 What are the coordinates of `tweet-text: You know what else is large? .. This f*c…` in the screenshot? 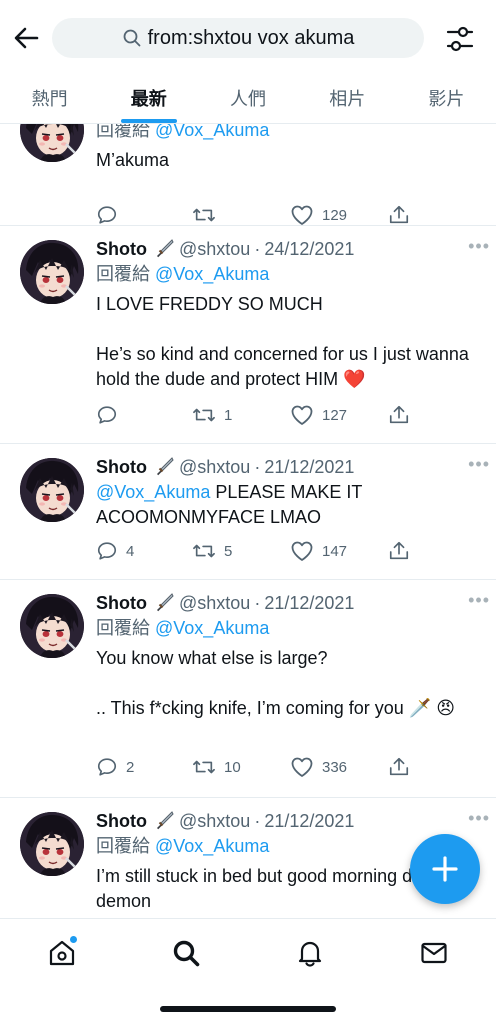 It's located at (275, 683).